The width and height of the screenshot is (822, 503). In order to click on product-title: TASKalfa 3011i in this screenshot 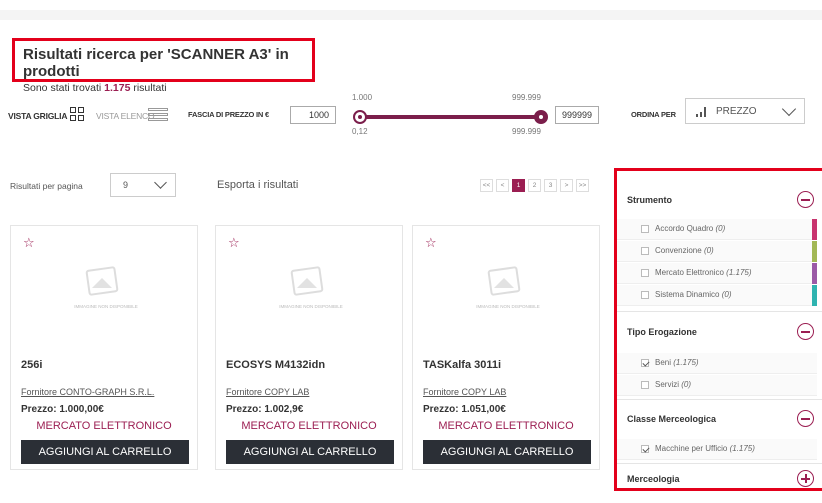, I will do `click(462, 365)`.